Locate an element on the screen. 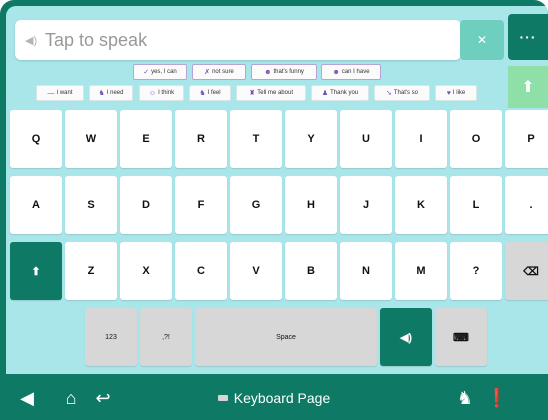 Image resolution: width=548 pixels, height=420 pixels. key-e: E is located at coordinates (146, 139).